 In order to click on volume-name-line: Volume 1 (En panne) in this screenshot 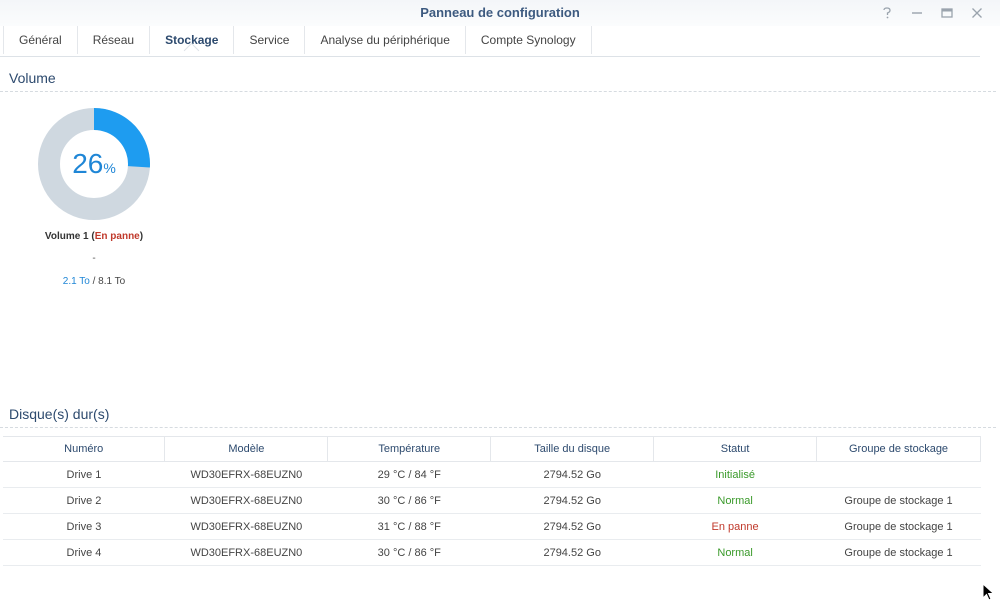, I will do `click(94, 236)`.